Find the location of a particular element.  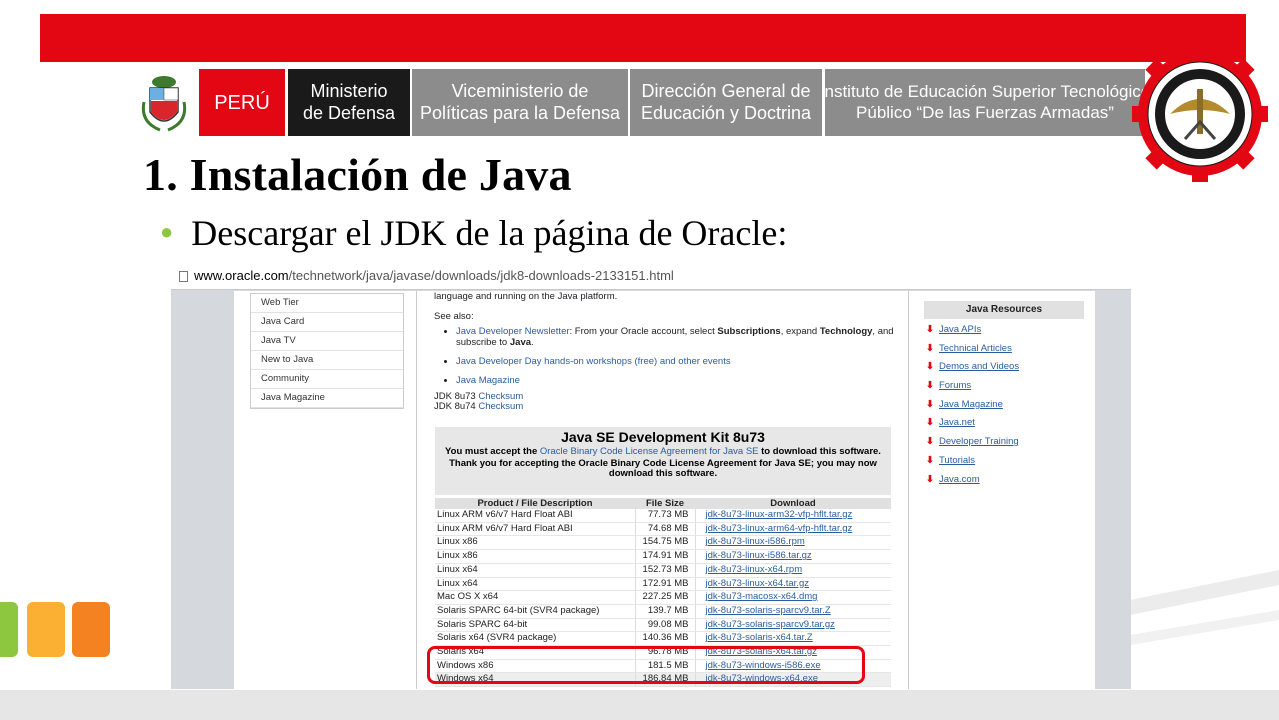

see-also-label: See also: is located at coordinates (454, 316).